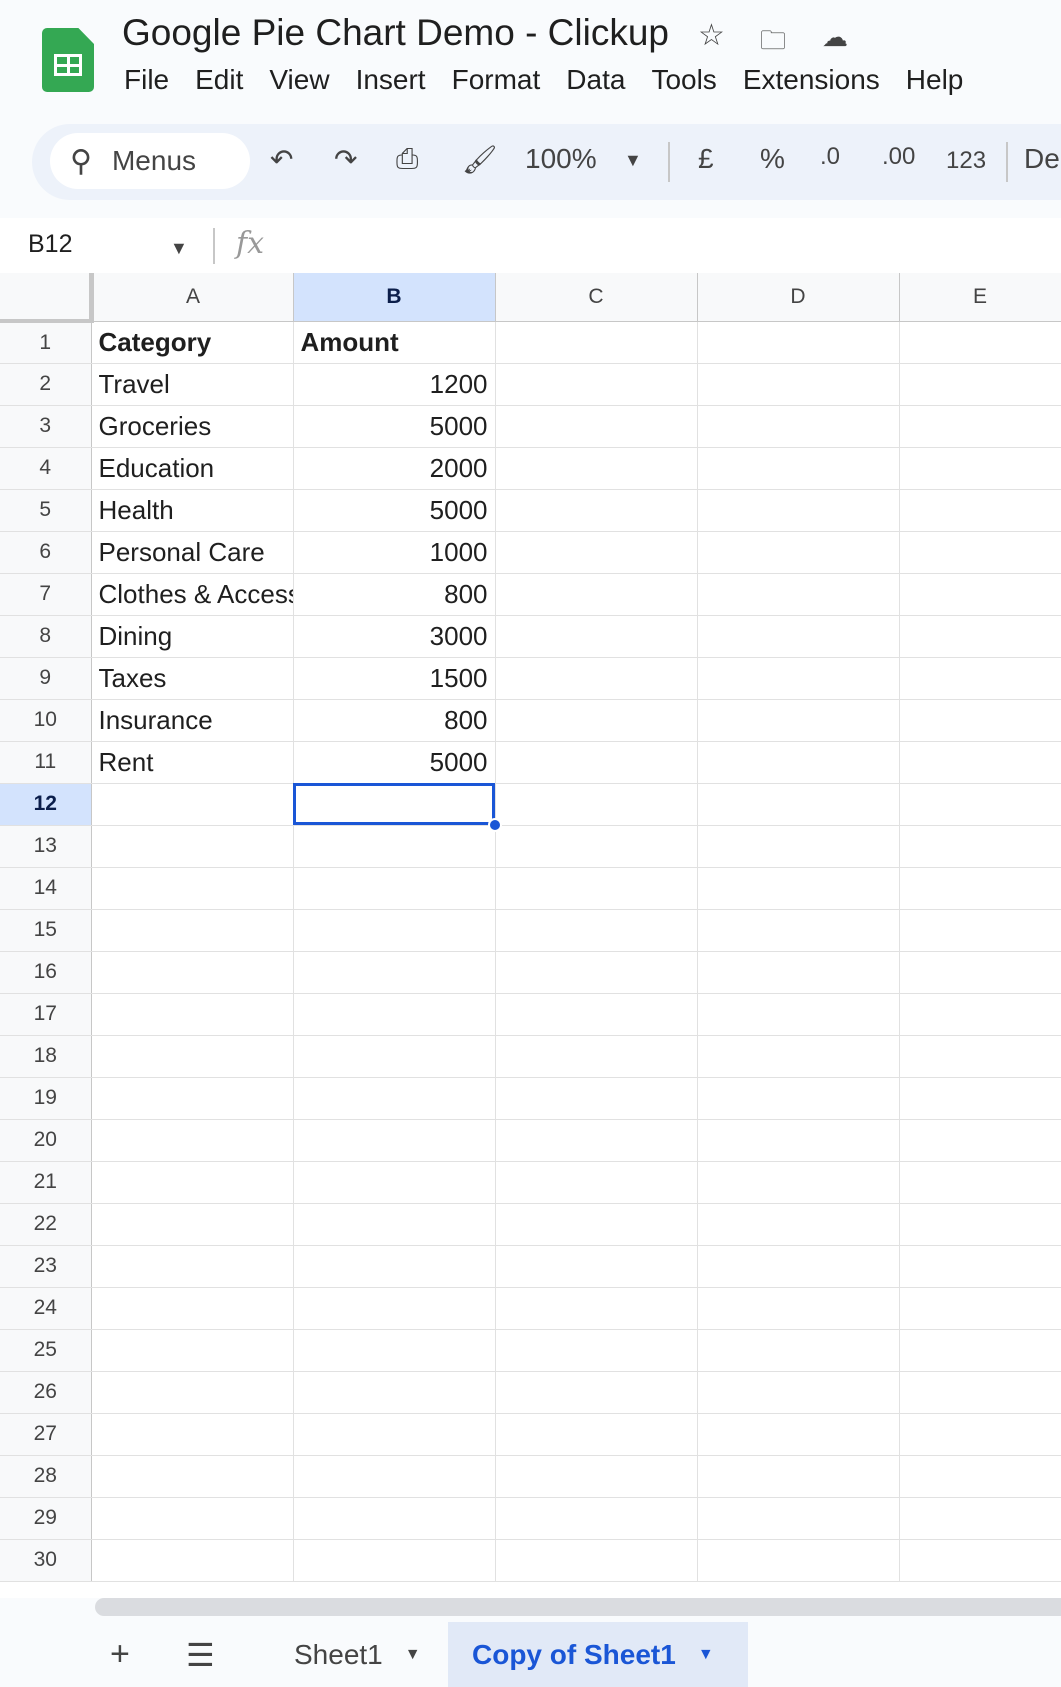 Image resolution: width=1061 pixels, height=1687 pixels. What do you see at coordinates (46, 384) in the screenshot?
I see `row-header: 2` at bounding box center [46, 384].